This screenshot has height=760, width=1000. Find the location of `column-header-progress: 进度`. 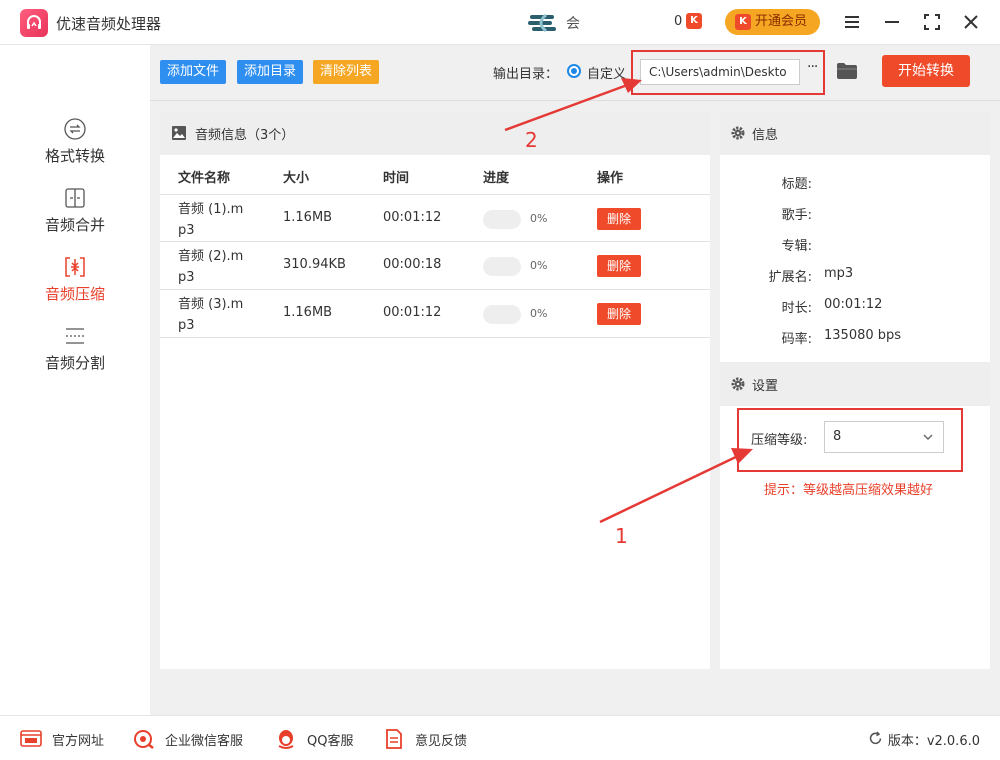

column-header-progress: 进度 is located at coordinates (496, 178).